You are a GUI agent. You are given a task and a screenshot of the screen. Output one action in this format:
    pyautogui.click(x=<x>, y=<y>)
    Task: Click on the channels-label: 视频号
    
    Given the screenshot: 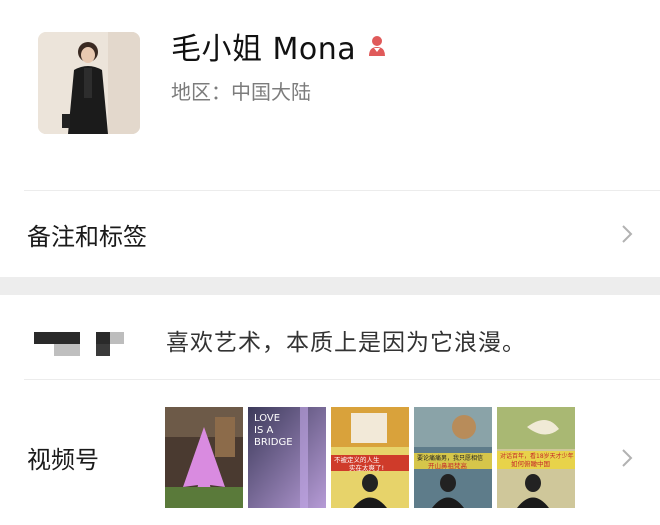 What is the action you would take?
    pyautogui.click(x=63, y=460)
    